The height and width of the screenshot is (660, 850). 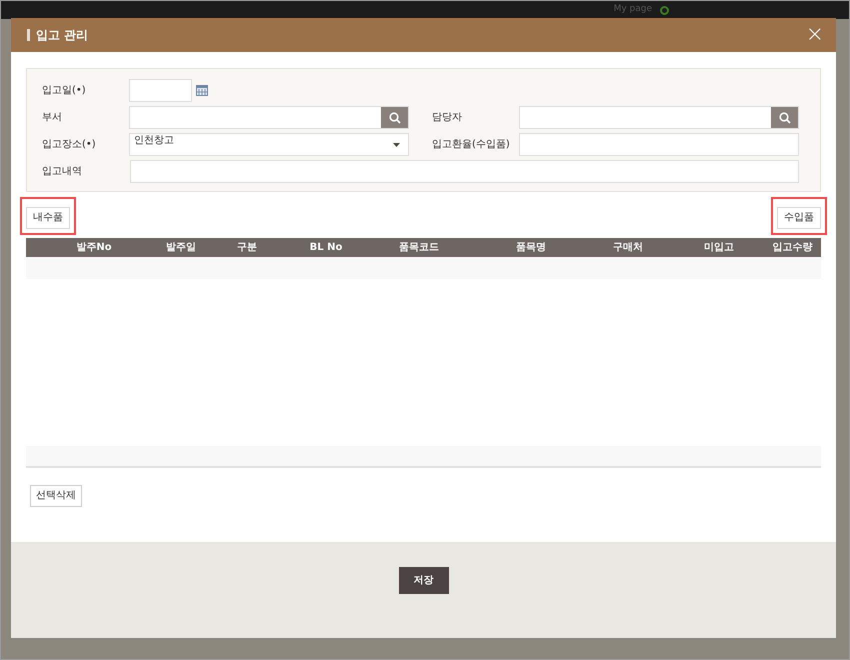 What do you see at coordinates (815, 35) in the screenshot?
I see `close-button: ×` at bounding box center [815, 35].